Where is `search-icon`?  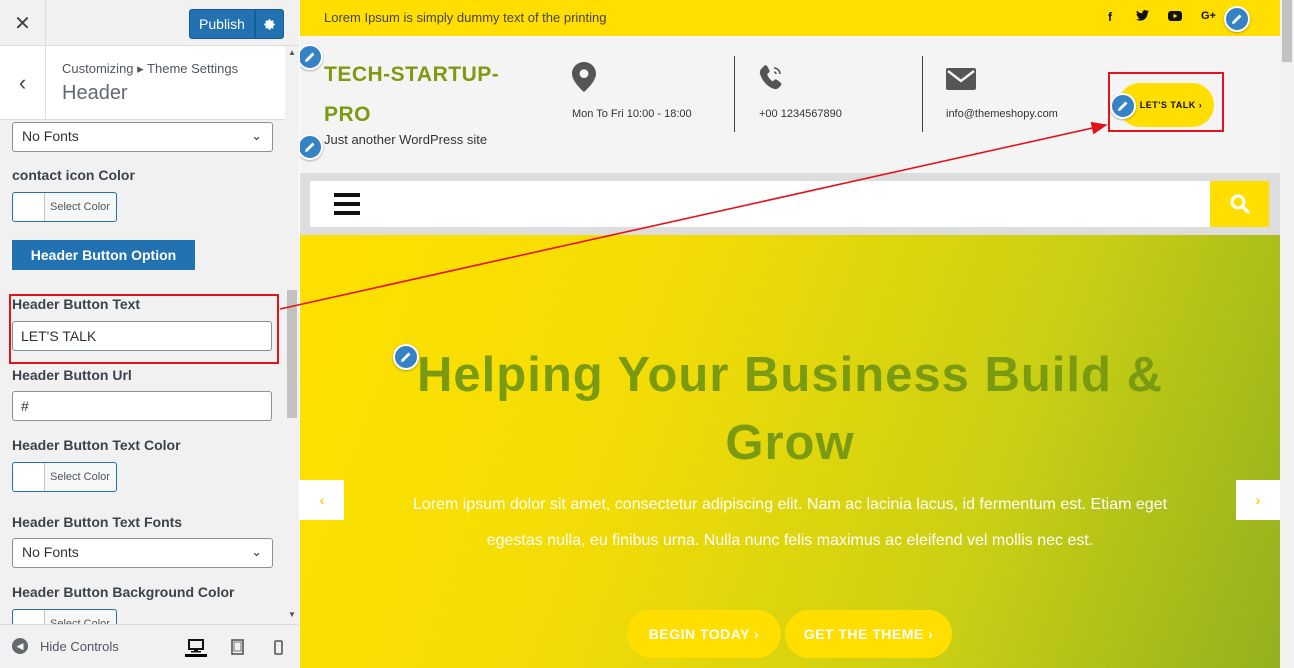 search-icon is located at coordinates (1239, 204).